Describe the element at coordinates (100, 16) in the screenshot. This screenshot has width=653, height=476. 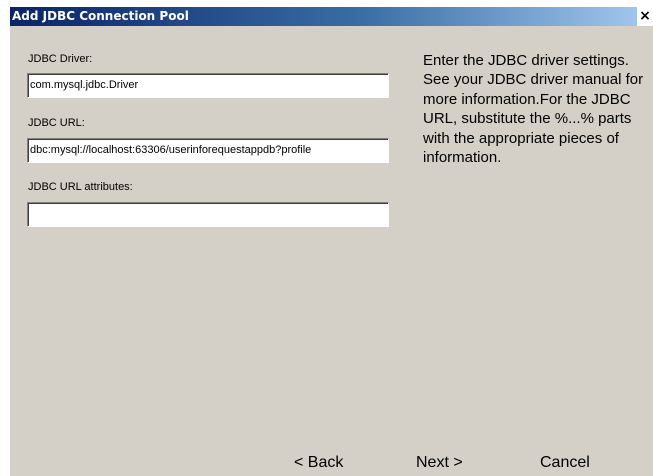
I see `dialog-title: Add JDBC Connection Pool` at that location.